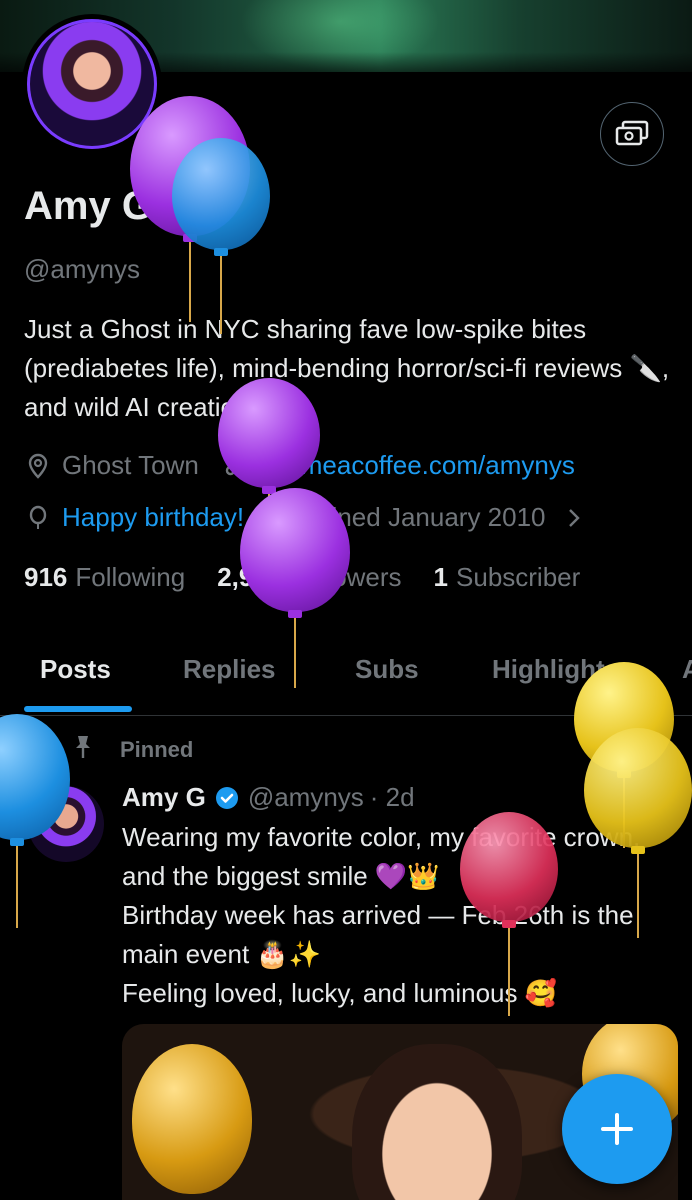 The image size is (692, 1200). What do you see at coordinates (227, 798) in the screenshot?
I see `verified-badge-icon` at bounding box center [227, 798].